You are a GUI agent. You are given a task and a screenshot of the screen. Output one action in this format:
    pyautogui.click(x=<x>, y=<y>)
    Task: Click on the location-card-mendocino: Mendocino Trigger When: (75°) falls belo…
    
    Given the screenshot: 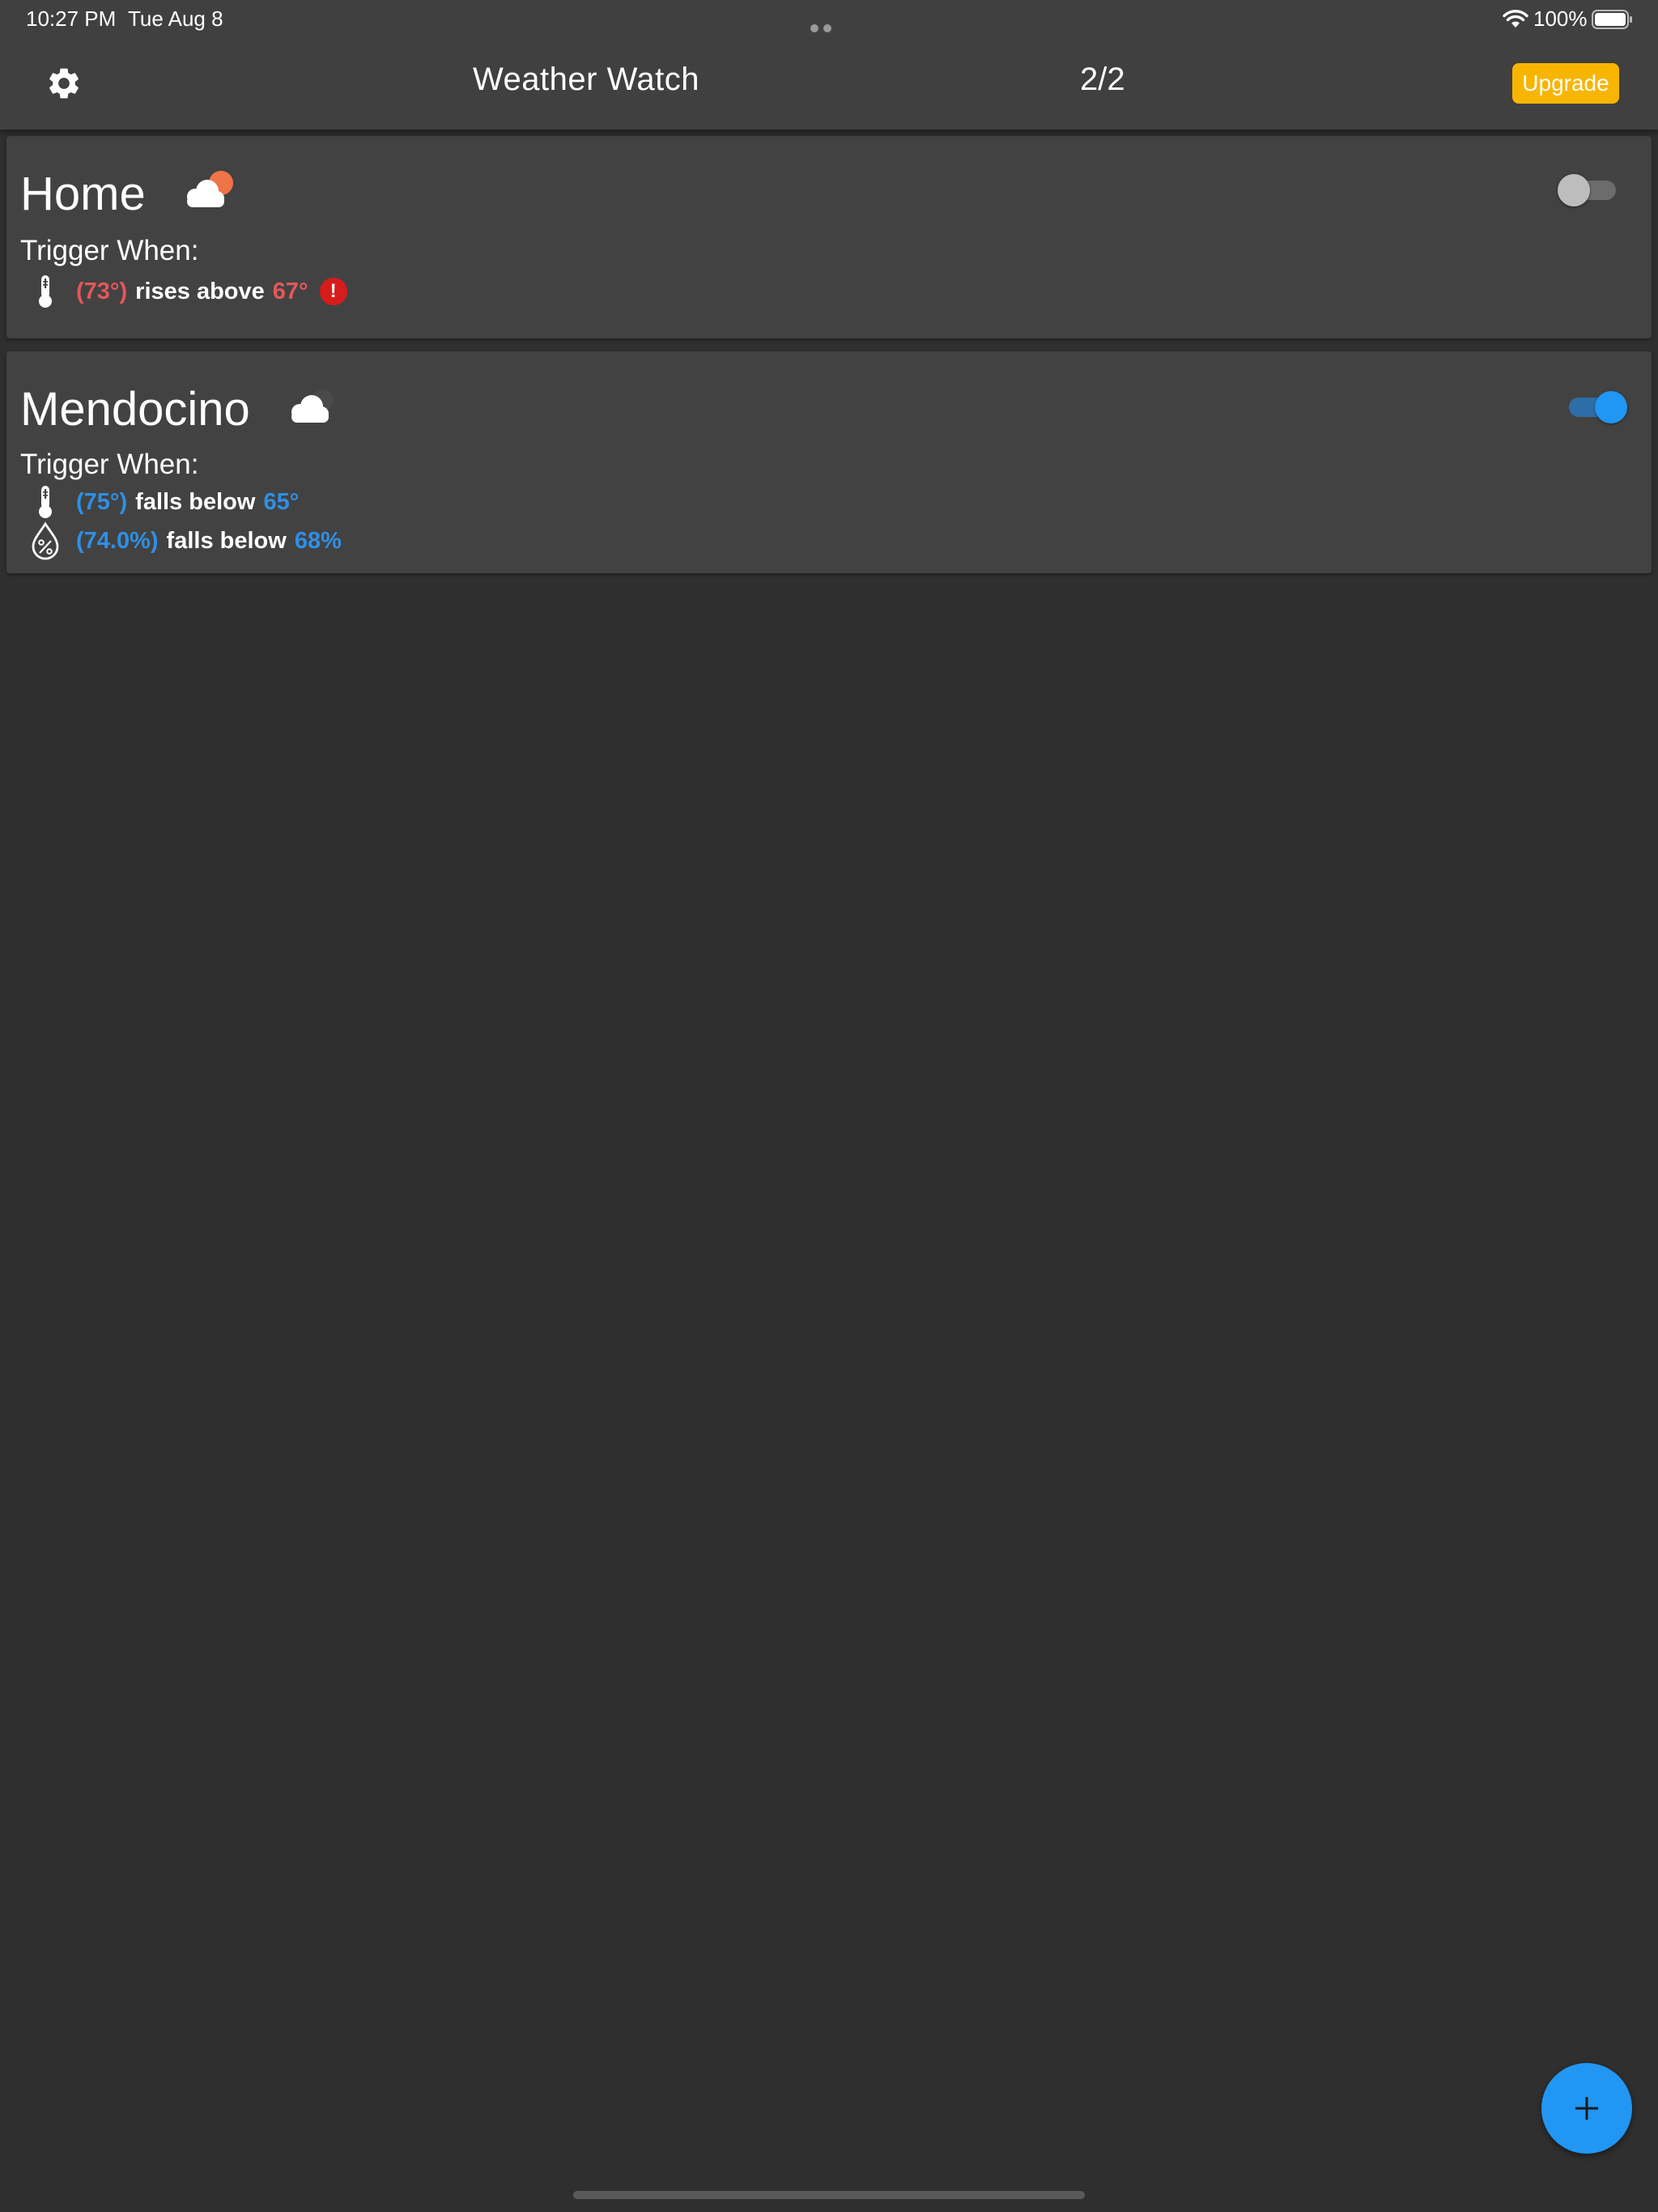 What is the action you would take?
    pyautogui.click(x=829, y=462)
    